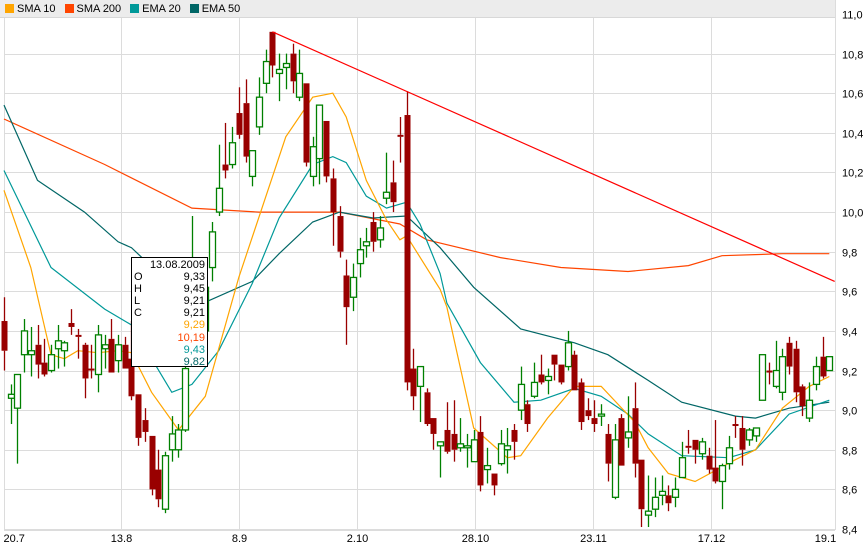  What do you see at coordinates (852, 174) in the screenshot?
I see `y-tick-label: 10,2` at bounding box center [852, 174].